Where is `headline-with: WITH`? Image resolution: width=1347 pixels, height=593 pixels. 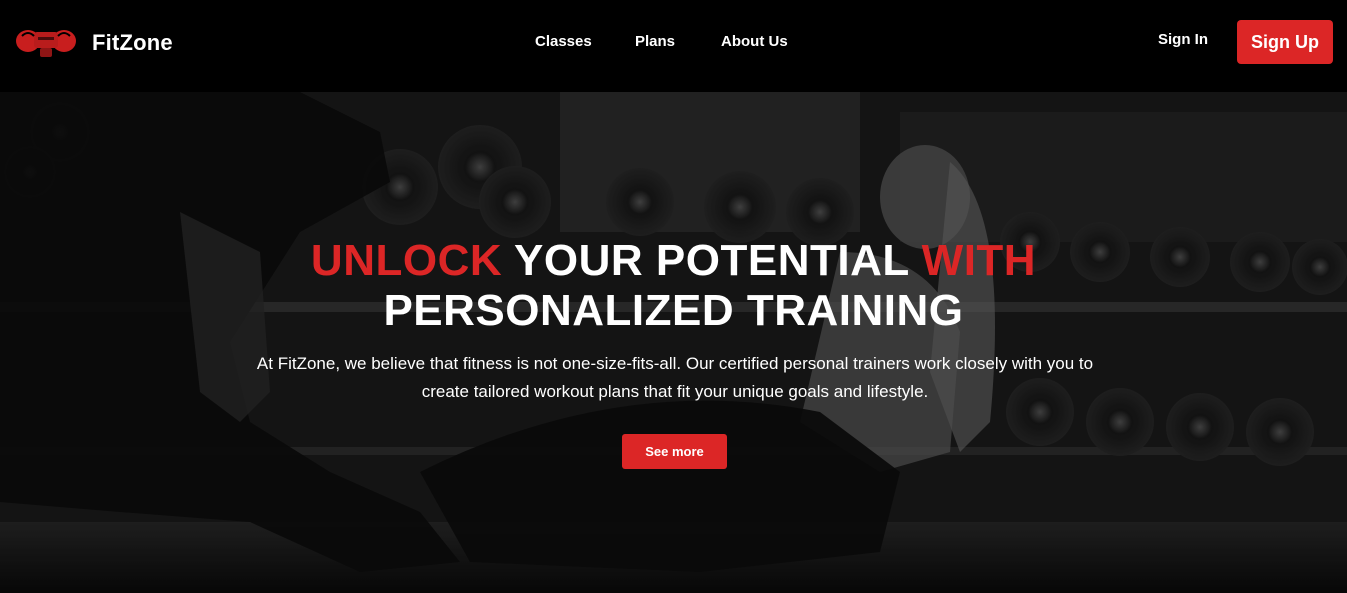
headline-with: WITH is located at coordinates (979, 260).